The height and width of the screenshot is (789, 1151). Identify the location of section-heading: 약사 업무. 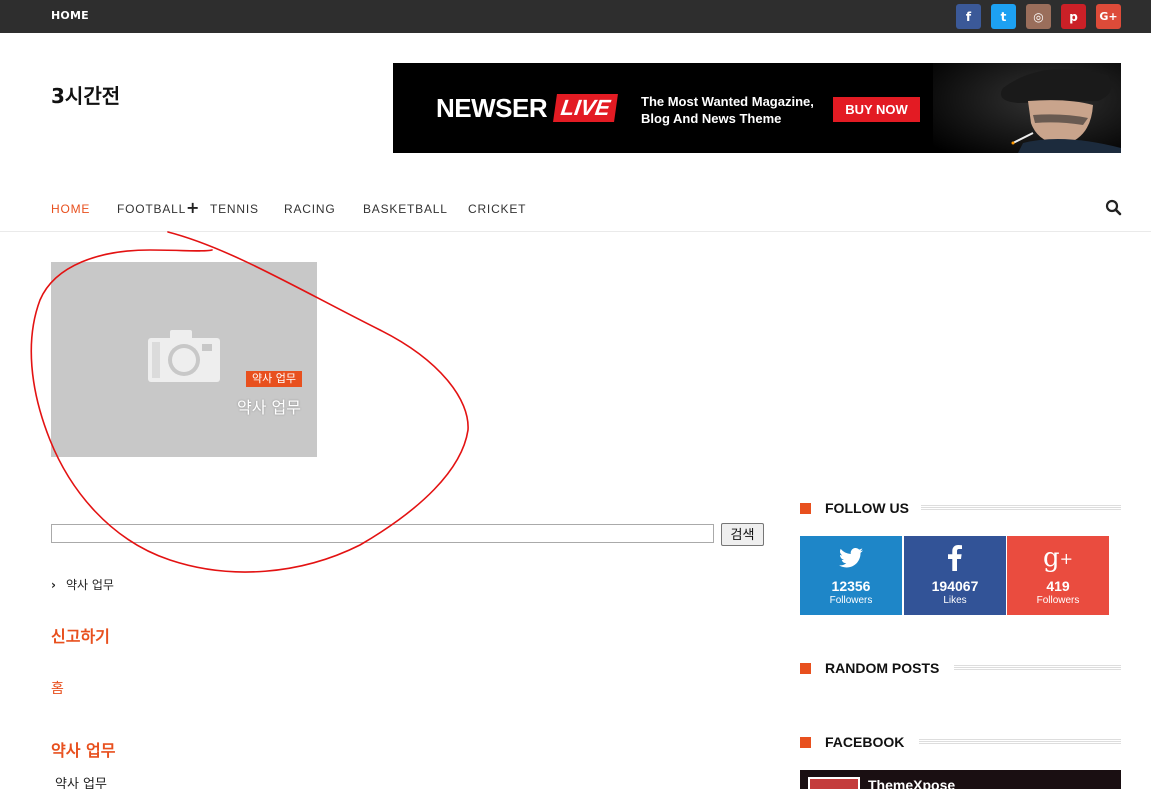
(83, 749).